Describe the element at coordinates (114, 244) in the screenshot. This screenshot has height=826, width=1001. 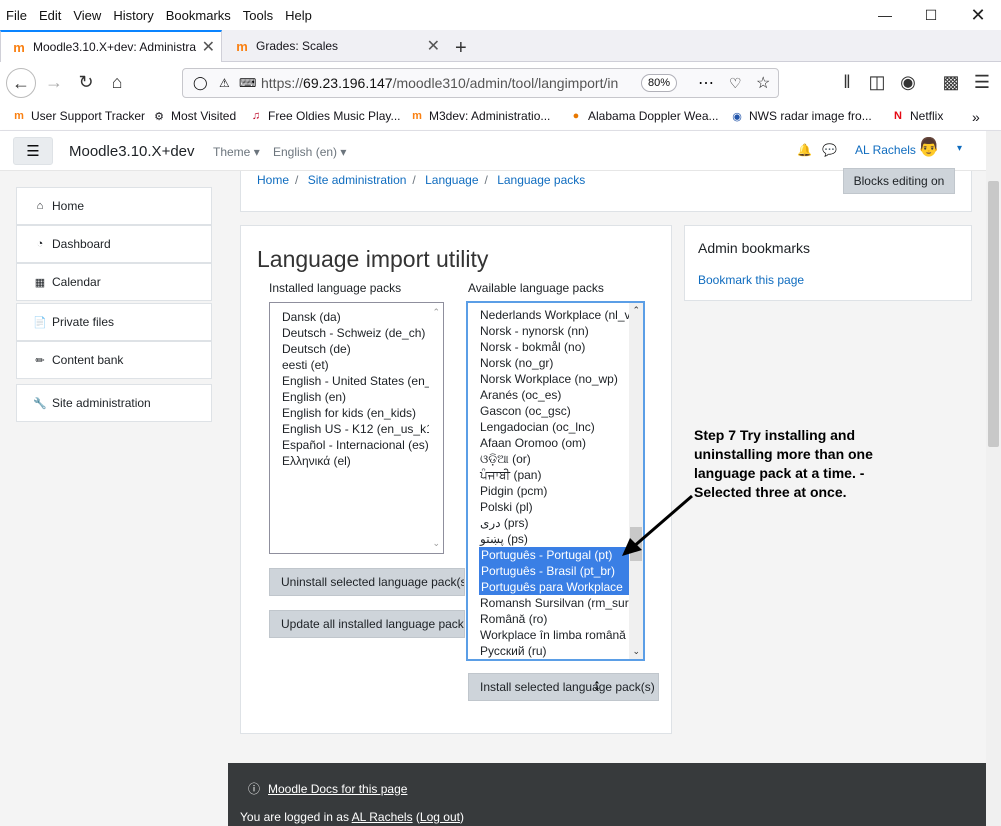
I see `sidebar-item-dashboard: ◔ Dashboard` at that location.